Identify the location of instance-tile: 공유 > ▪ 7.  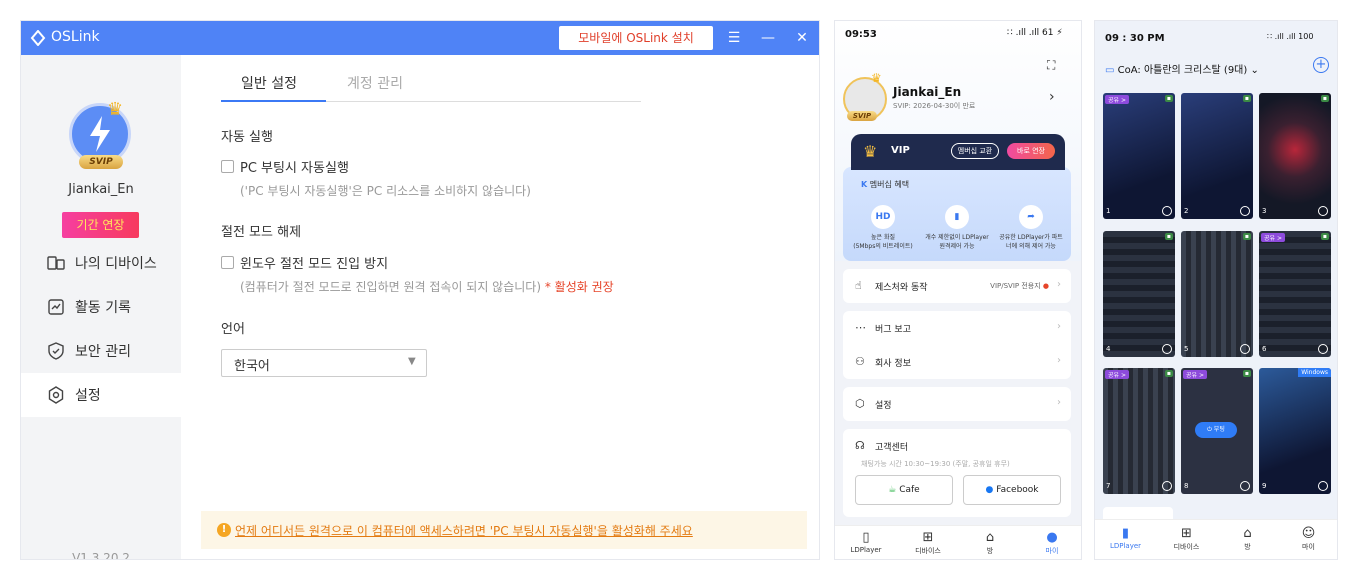
(1139, 431).